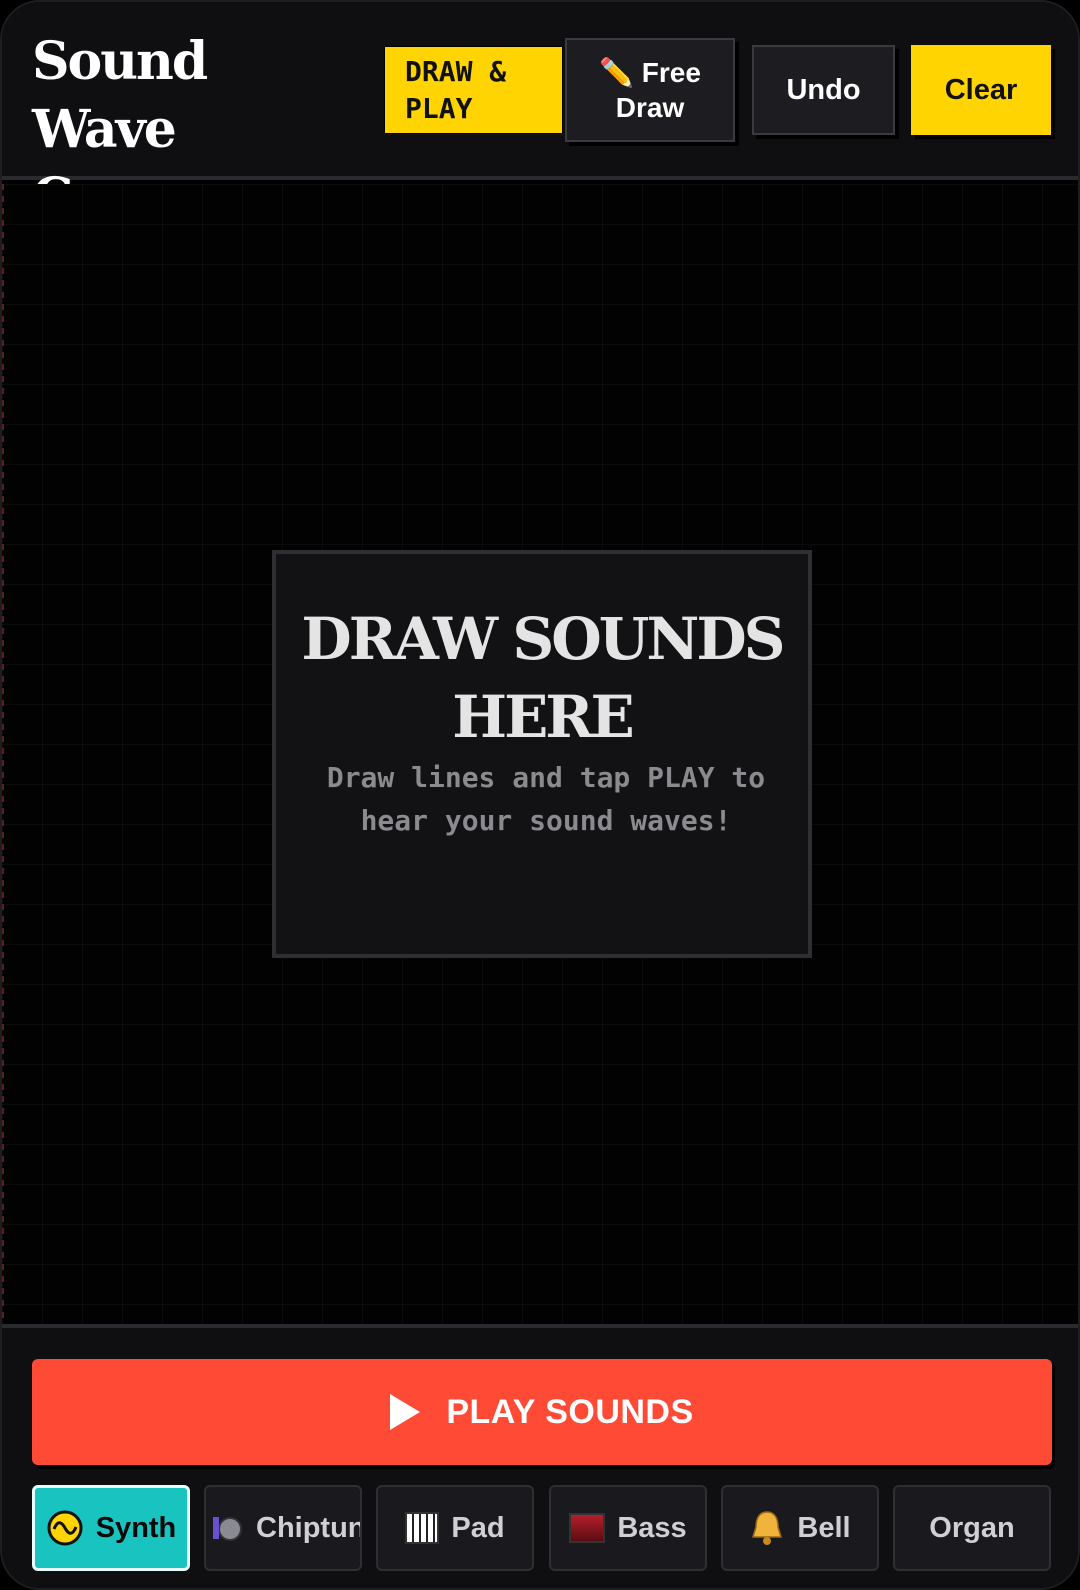 Image resolution: width=1080 pixels, height=1590 pixels. What do you see at coordinates (570, 1411) in the screenshot?
I see `play-sounds-label: PLAY SOUNDS` at bounding box center [570, 1411].